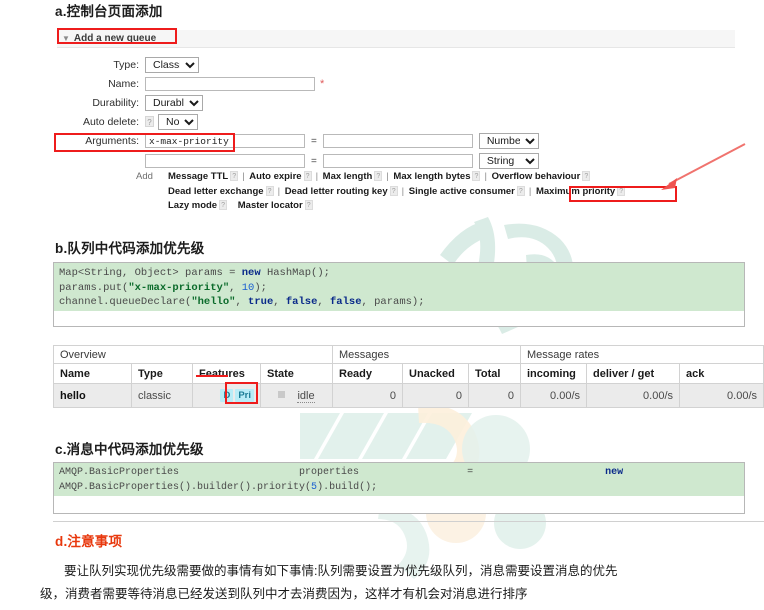 Image resolution: width=764 pixels, height=610 pixels. What do you see at coordinates (129, 449) in the screenshot?
I see `section-c-title: c.消息中代码添加优先级` at bounding box center [129, 449].